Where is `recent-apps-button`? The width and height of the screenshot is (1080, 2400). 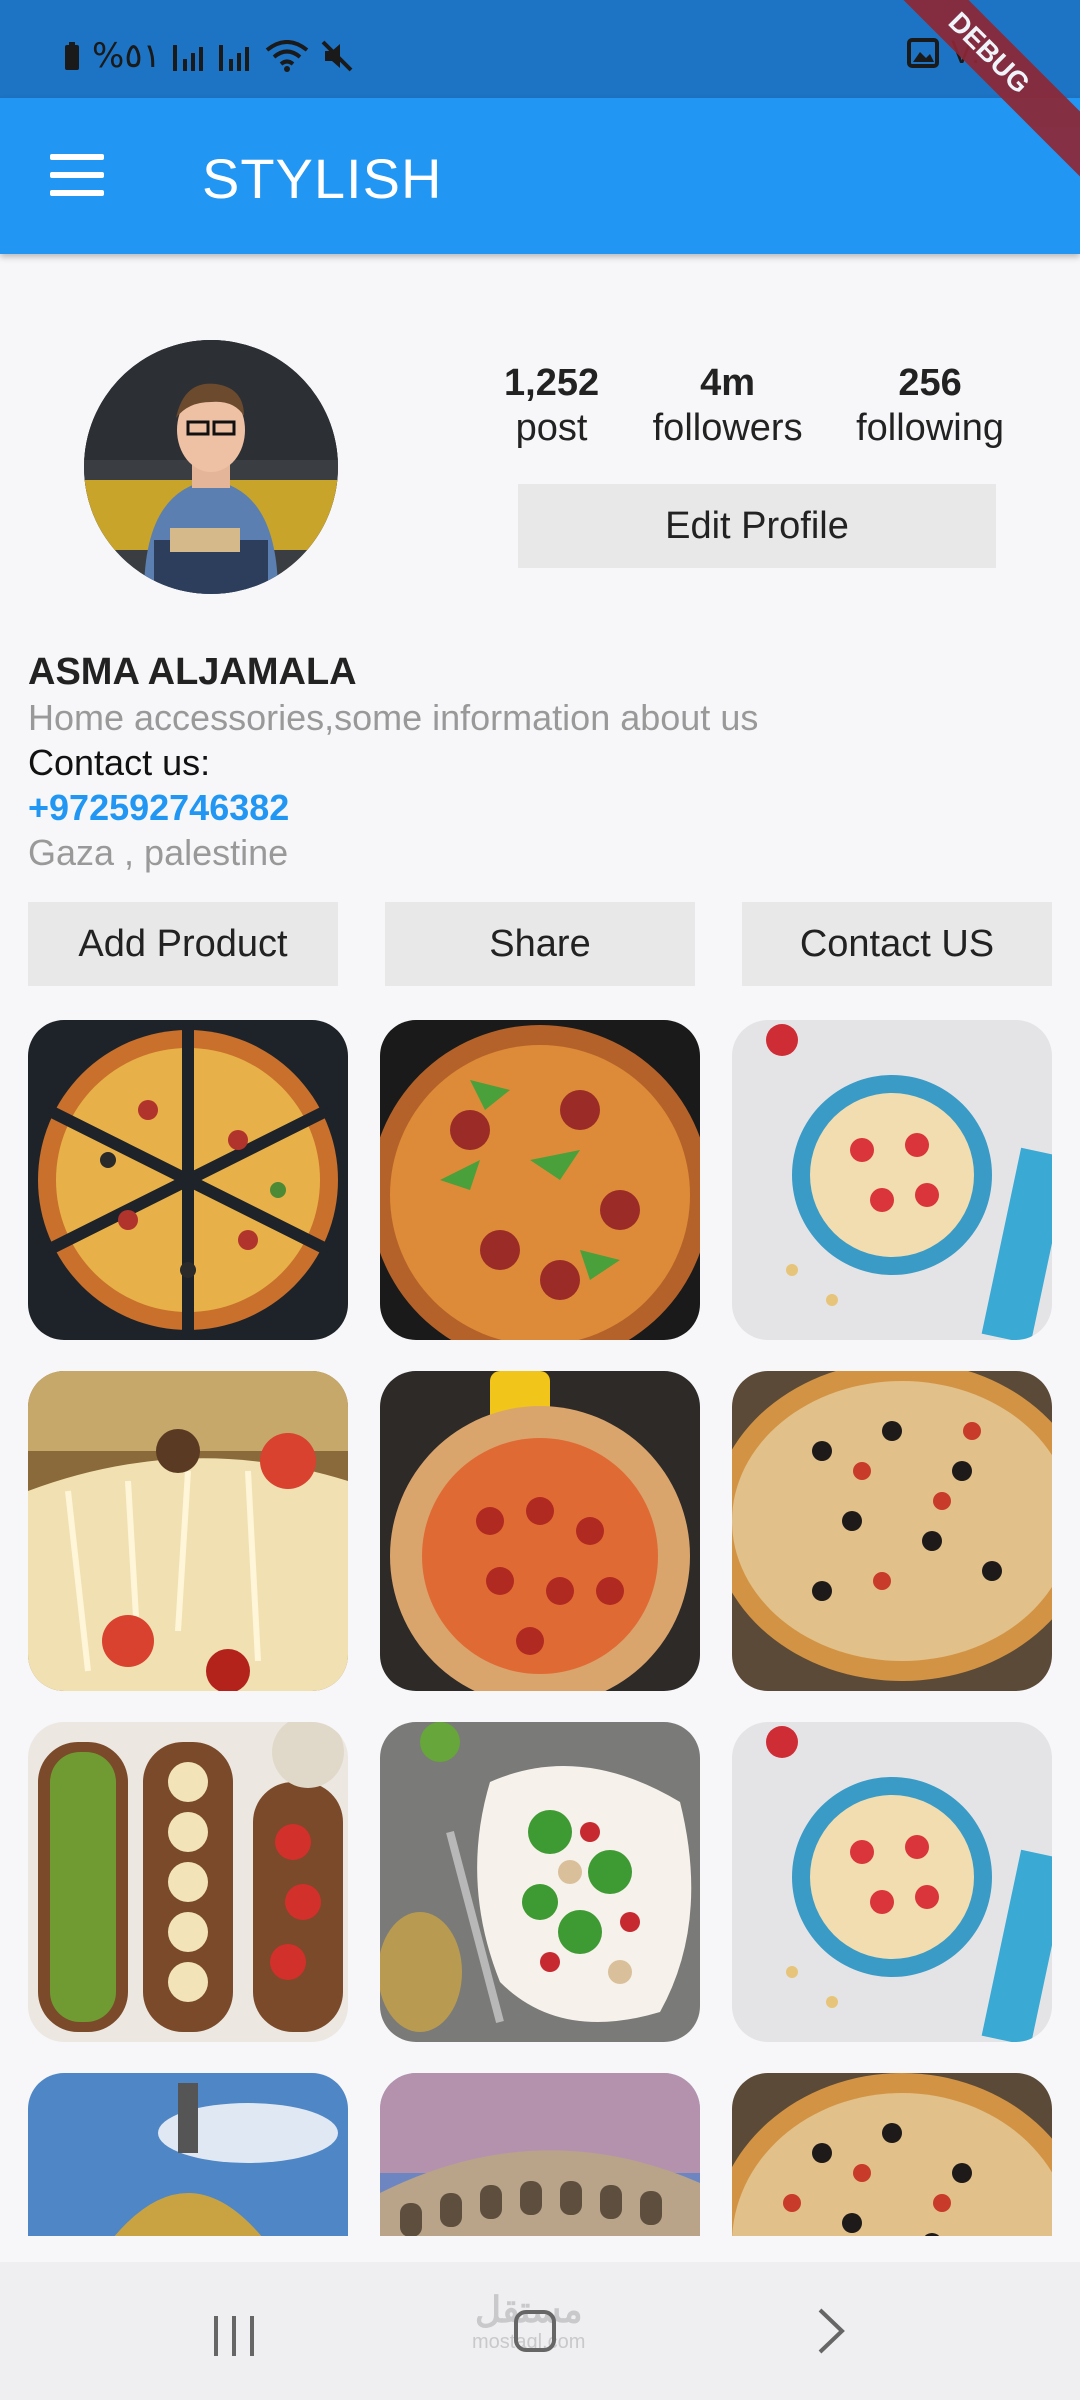 recent-apps-button is located at coordinates (234, 2336).